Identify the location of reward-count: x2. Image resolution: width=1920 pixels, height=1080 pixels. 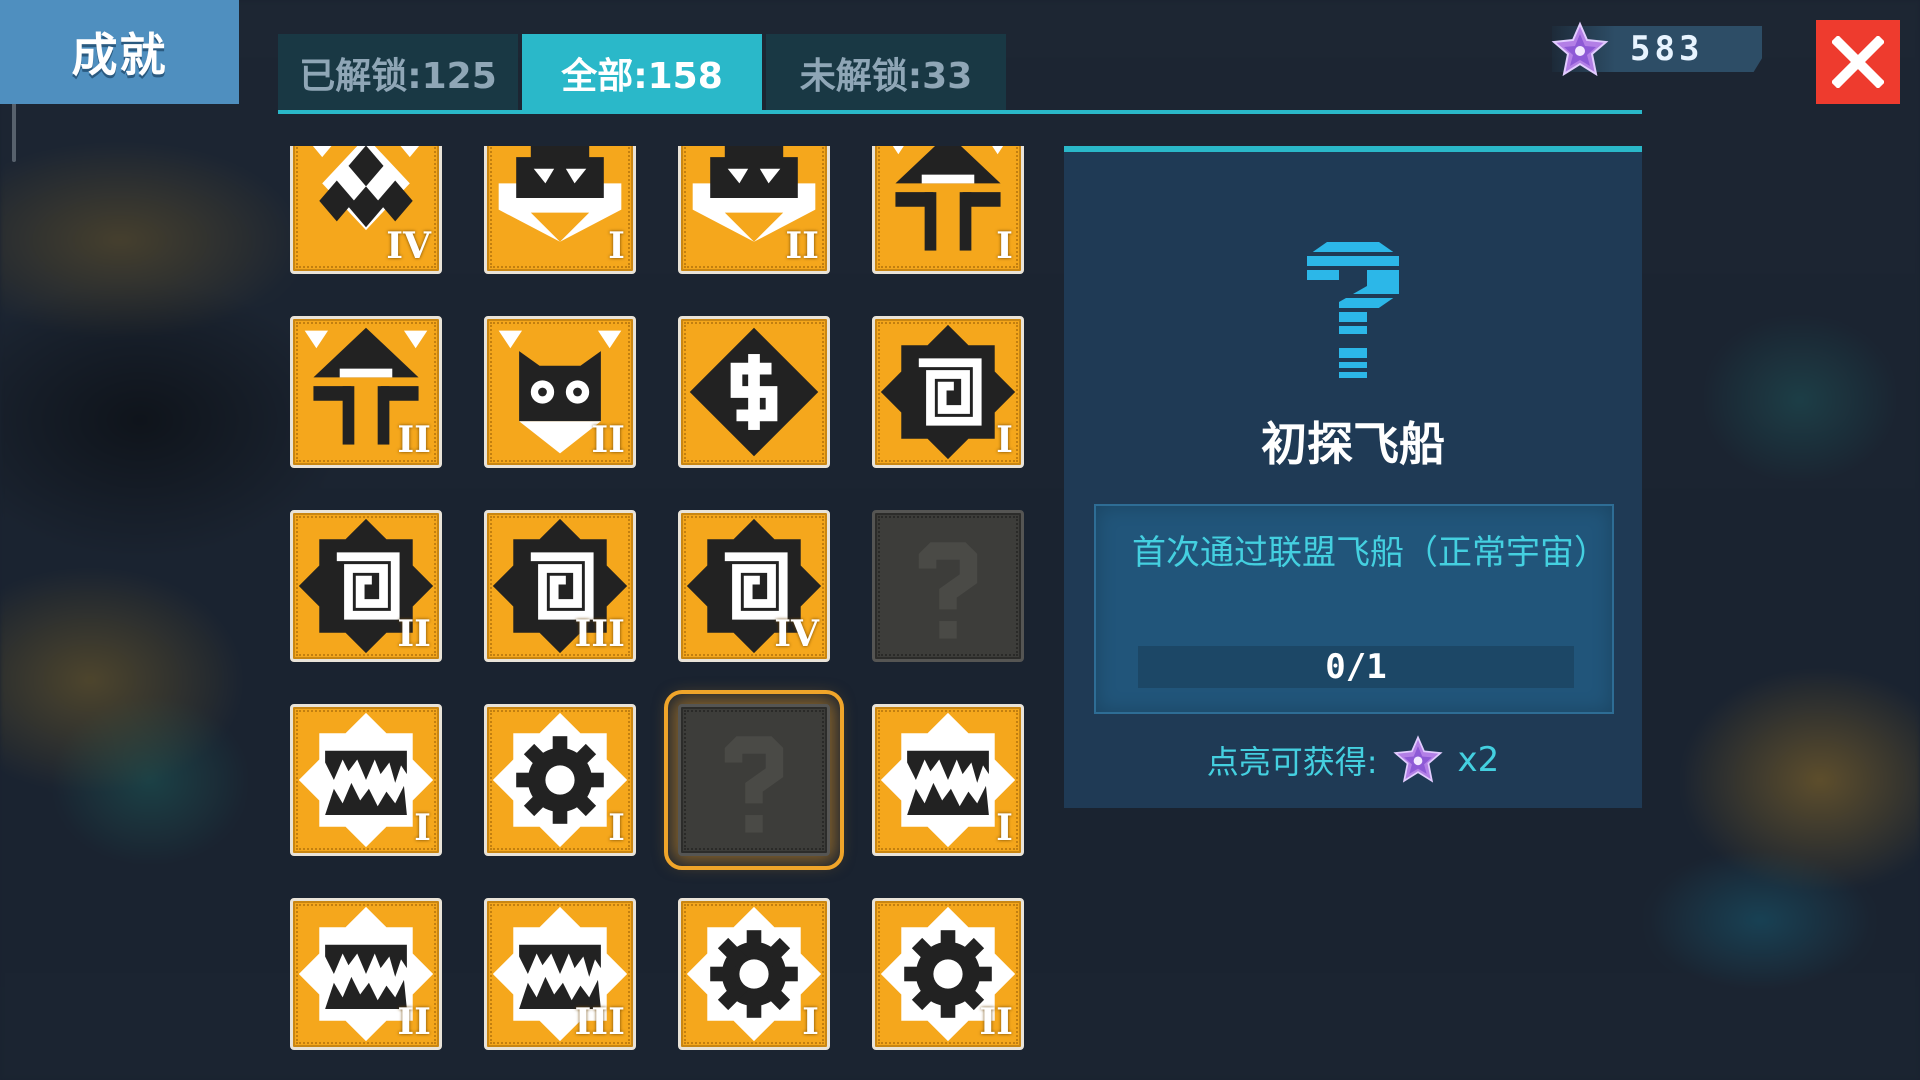
(1478, 760).